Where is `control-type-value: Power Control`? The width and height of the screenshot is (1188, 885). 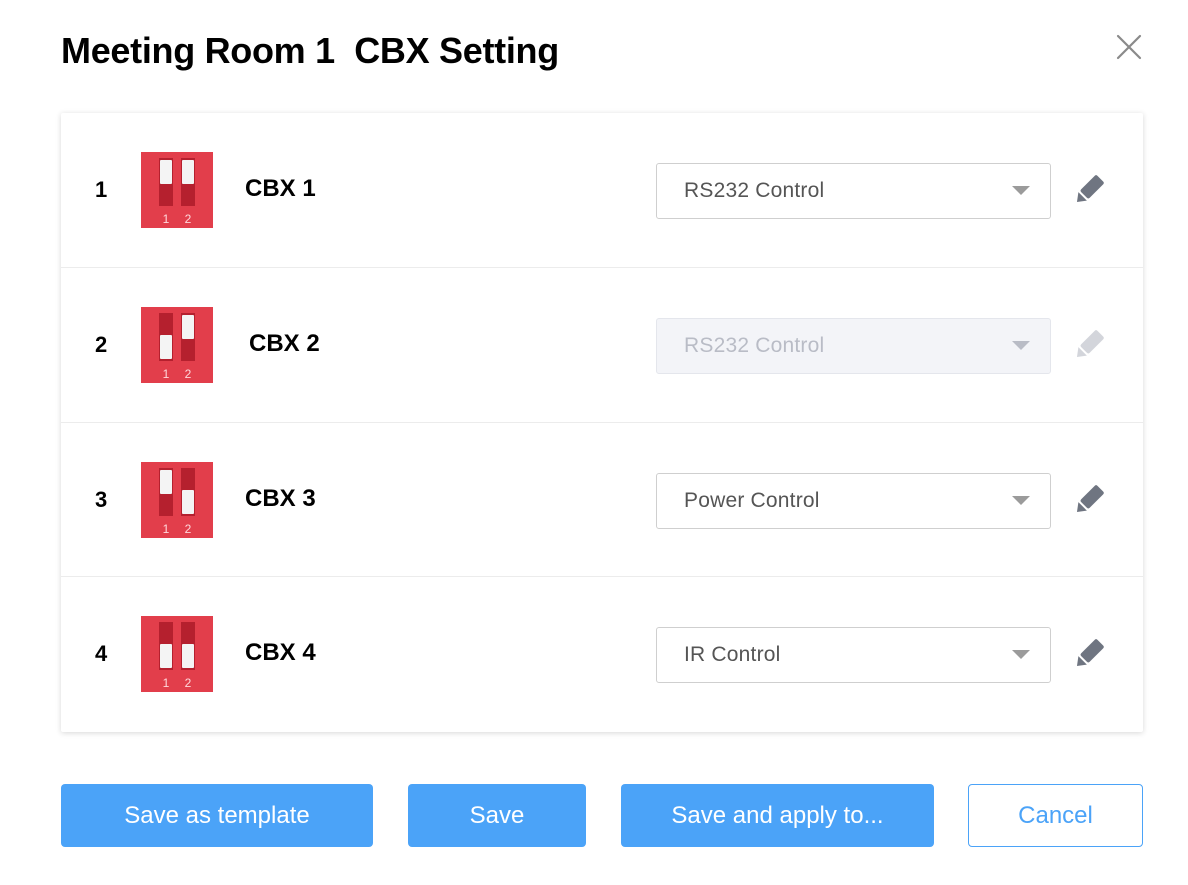 control-type-value: Power Control is located at coordinates (752, 500).